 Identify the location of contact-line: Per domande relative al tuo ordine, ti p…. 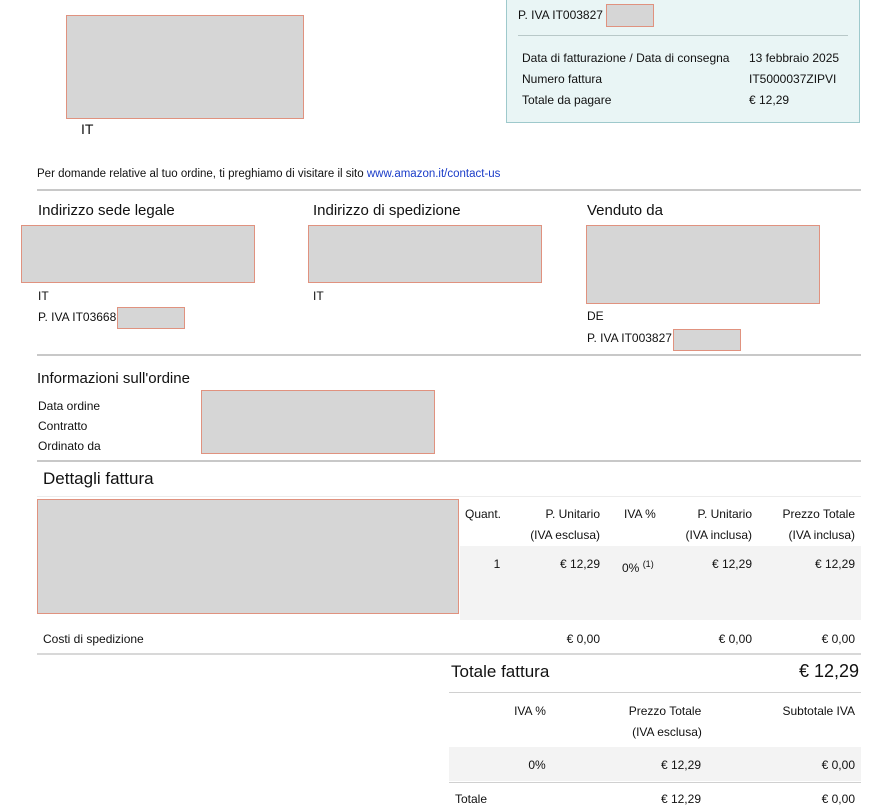
(268, 174).